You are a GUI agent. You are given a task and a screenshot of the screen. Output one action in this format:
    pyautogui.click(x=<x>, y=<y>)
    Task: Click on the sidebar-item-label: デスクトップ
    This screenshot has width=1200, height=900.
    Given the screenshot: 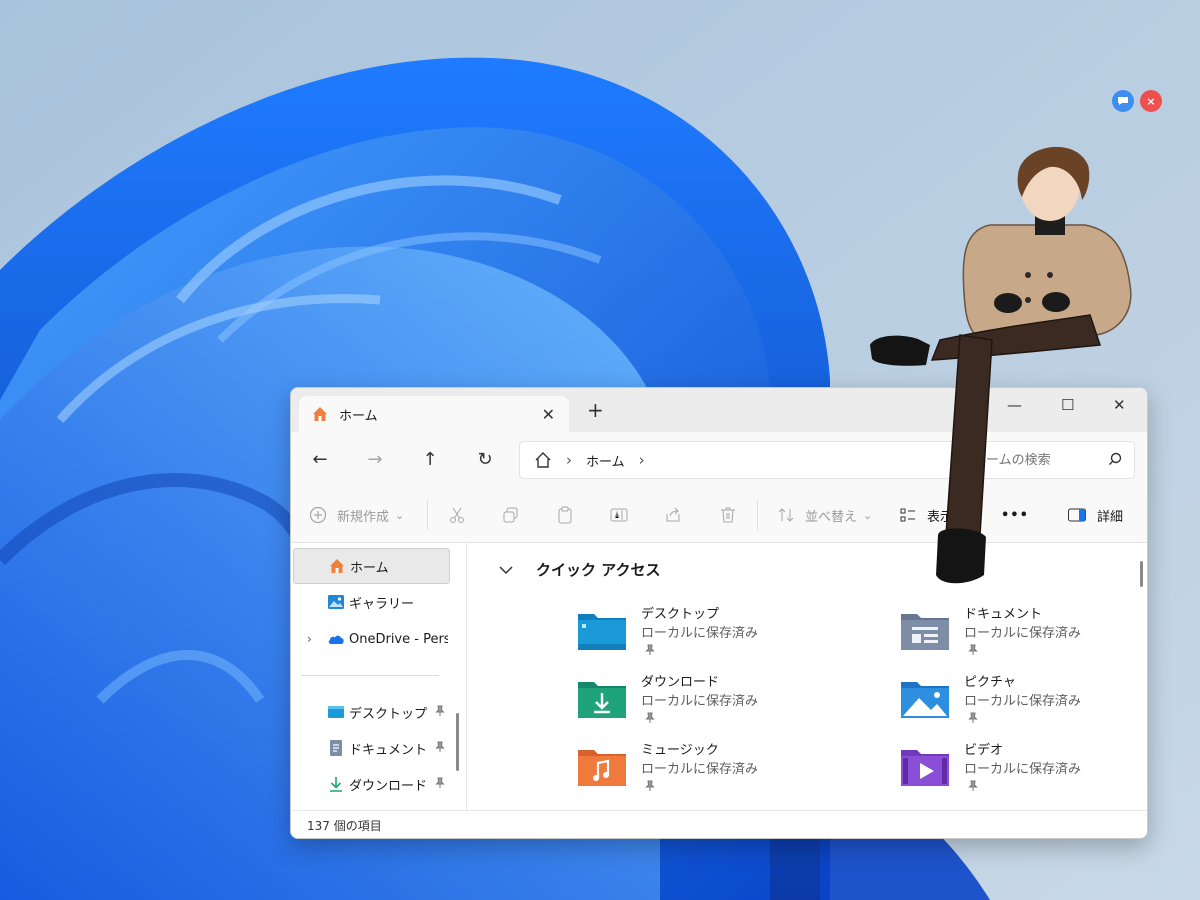 What is the action you would take?
    pyautogui.click(x=388, y=714)
    